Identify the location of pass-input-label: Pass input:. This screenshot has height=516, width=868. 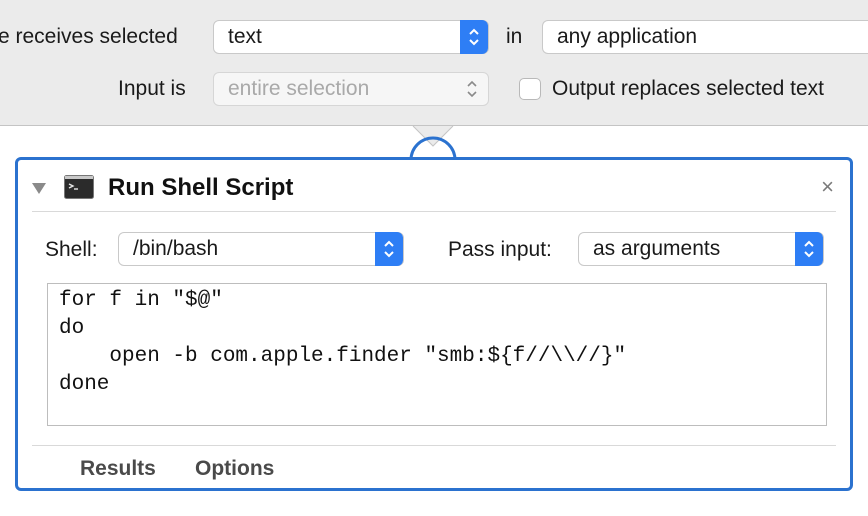
(500, 249).